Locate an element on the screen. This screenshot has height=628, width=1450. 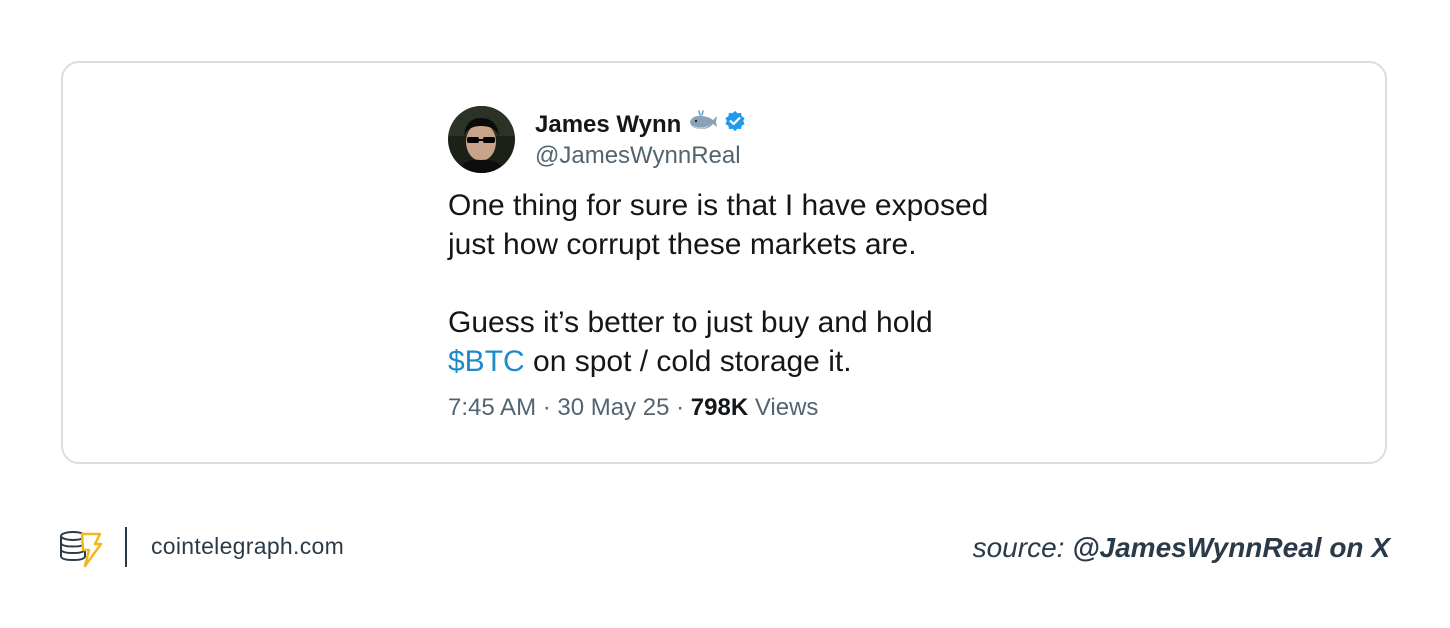
tweet-line-4-text: on spot / cold storage it. is located at coordinates (688, 361).